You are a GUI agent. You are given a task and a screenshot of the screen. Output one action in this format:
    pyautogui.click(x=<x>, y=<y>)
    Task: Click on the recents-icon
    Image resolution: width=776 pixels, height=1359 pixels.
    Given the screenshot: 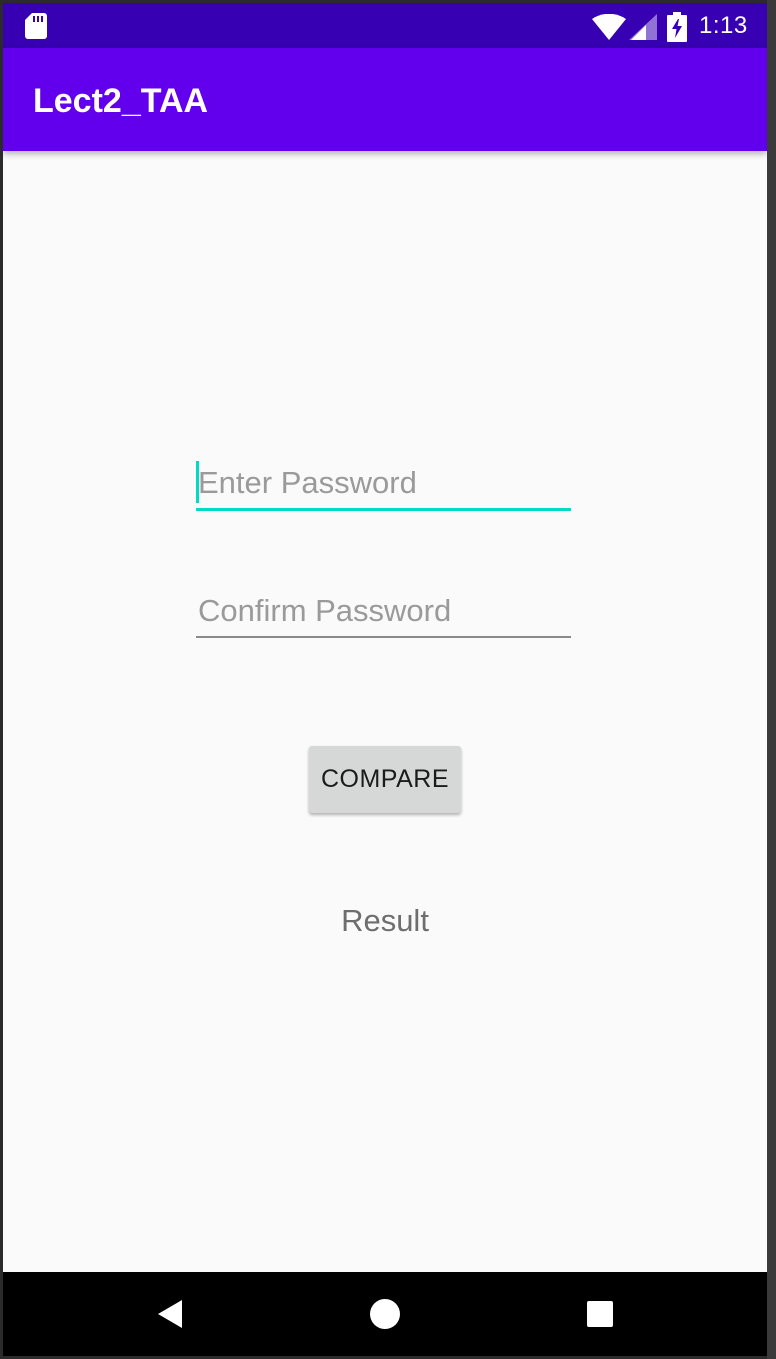 What is the action you would take?
    pyautogui.click(x=600, y=1314)
    